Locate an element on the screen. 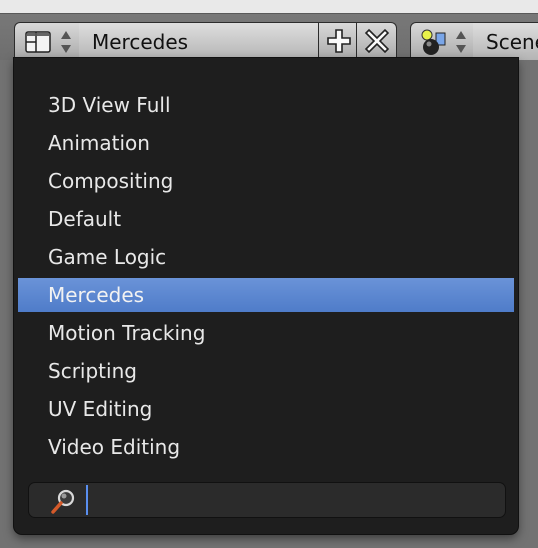 The image size is (538, 548). menu-search-input is located at coordinates (292, 500).